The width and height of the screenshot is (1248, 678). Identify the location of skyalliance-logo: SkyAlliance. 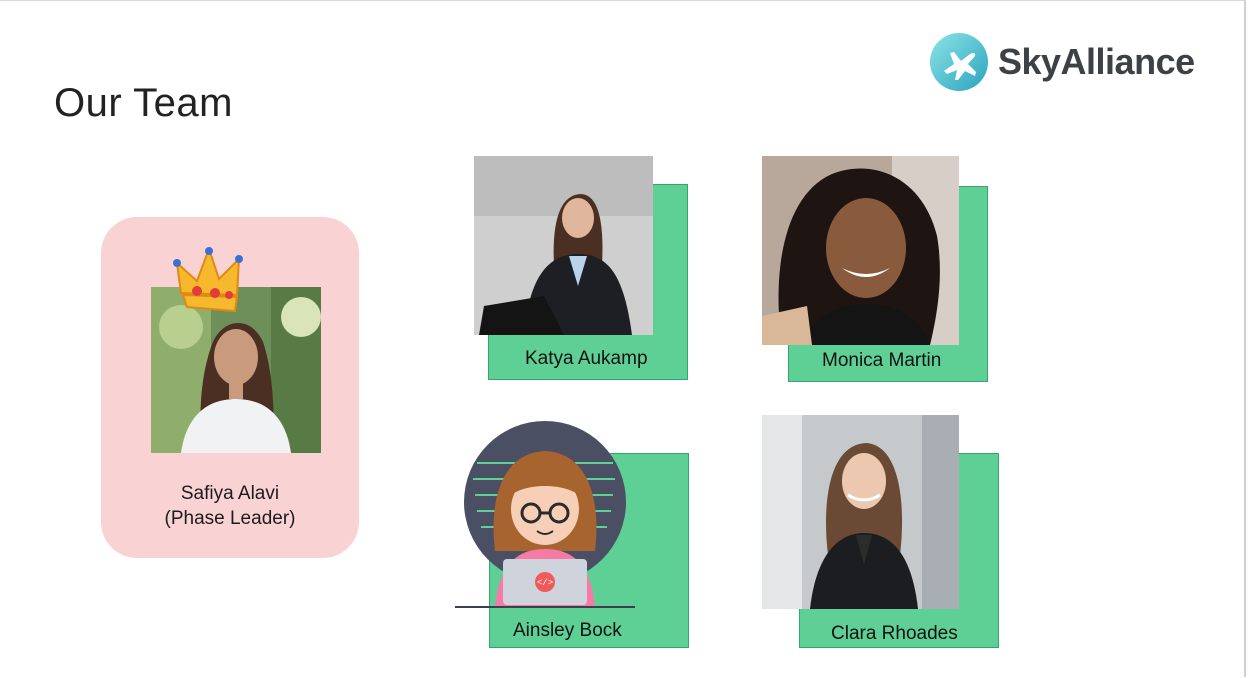
(1062, 62).